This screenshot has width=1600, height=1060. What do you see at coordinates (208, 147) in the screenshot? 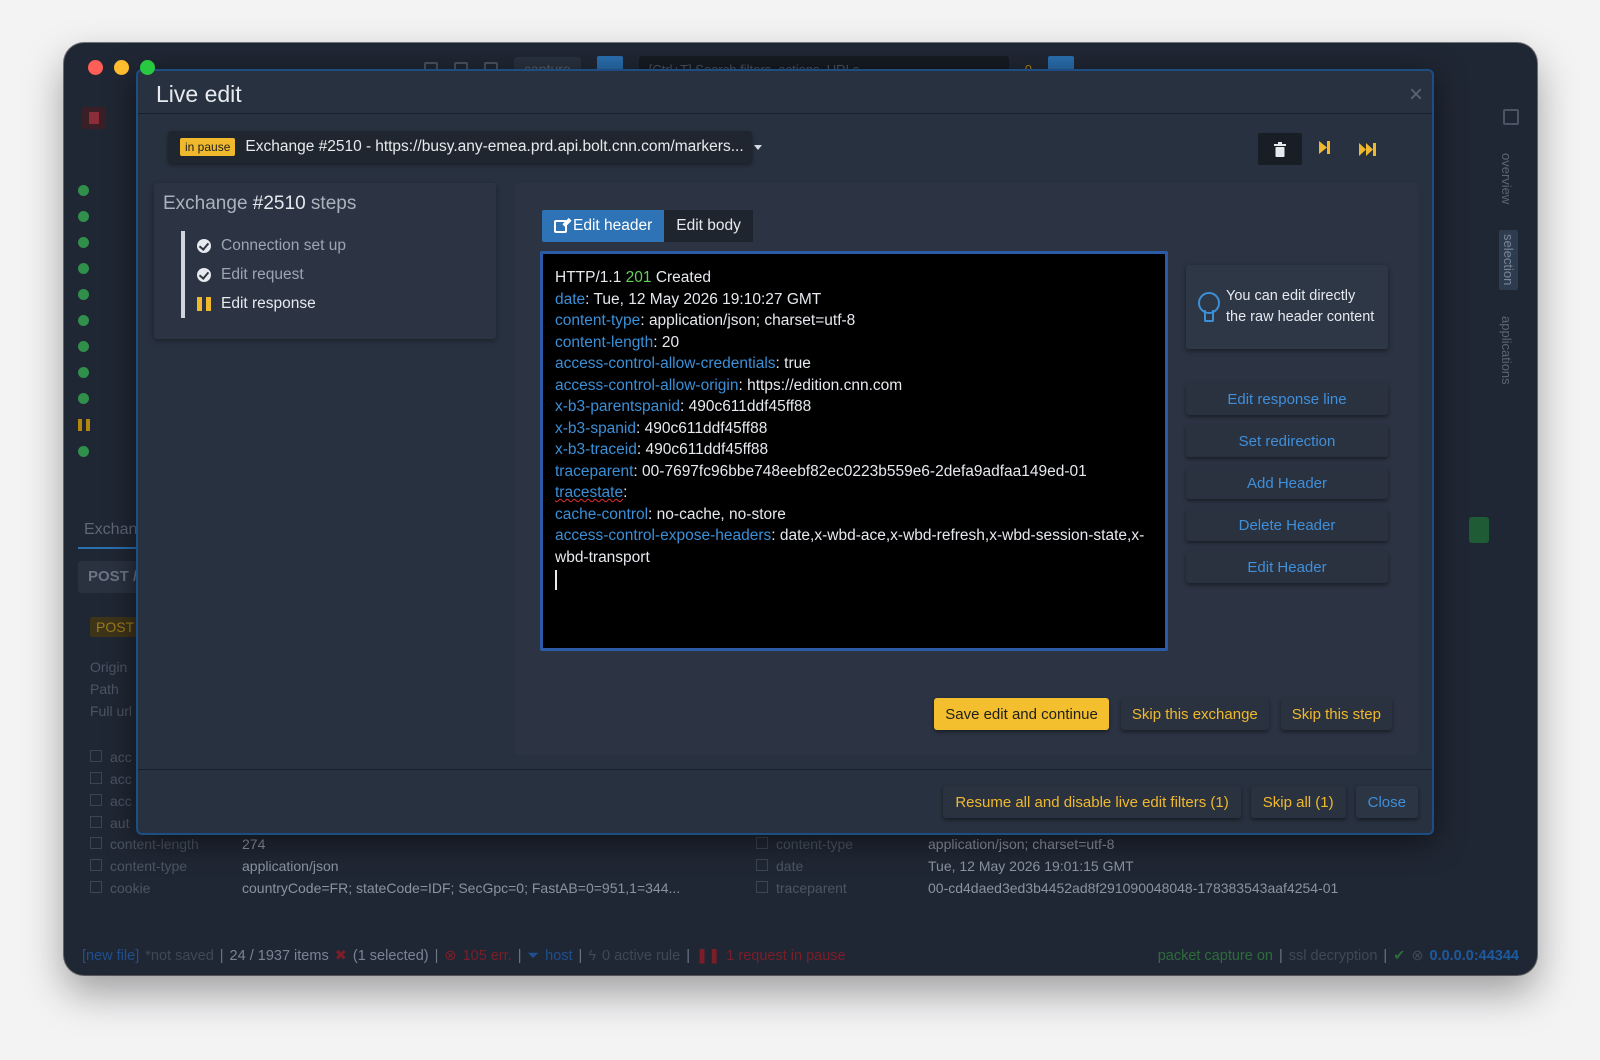
I see `pause-badge: in pause` at bounding box center [208, 147].